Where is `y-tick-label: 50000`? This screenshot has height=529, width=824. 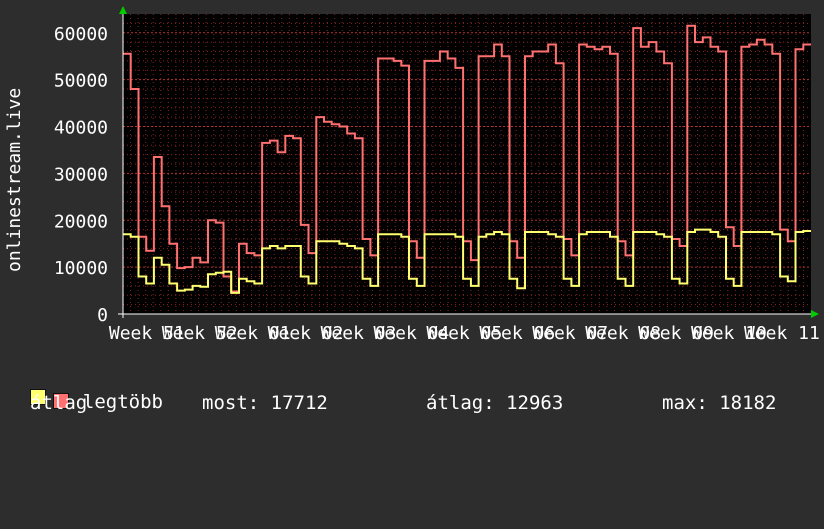 y-tick-label: 50000 is located at coordinates (81, 81).